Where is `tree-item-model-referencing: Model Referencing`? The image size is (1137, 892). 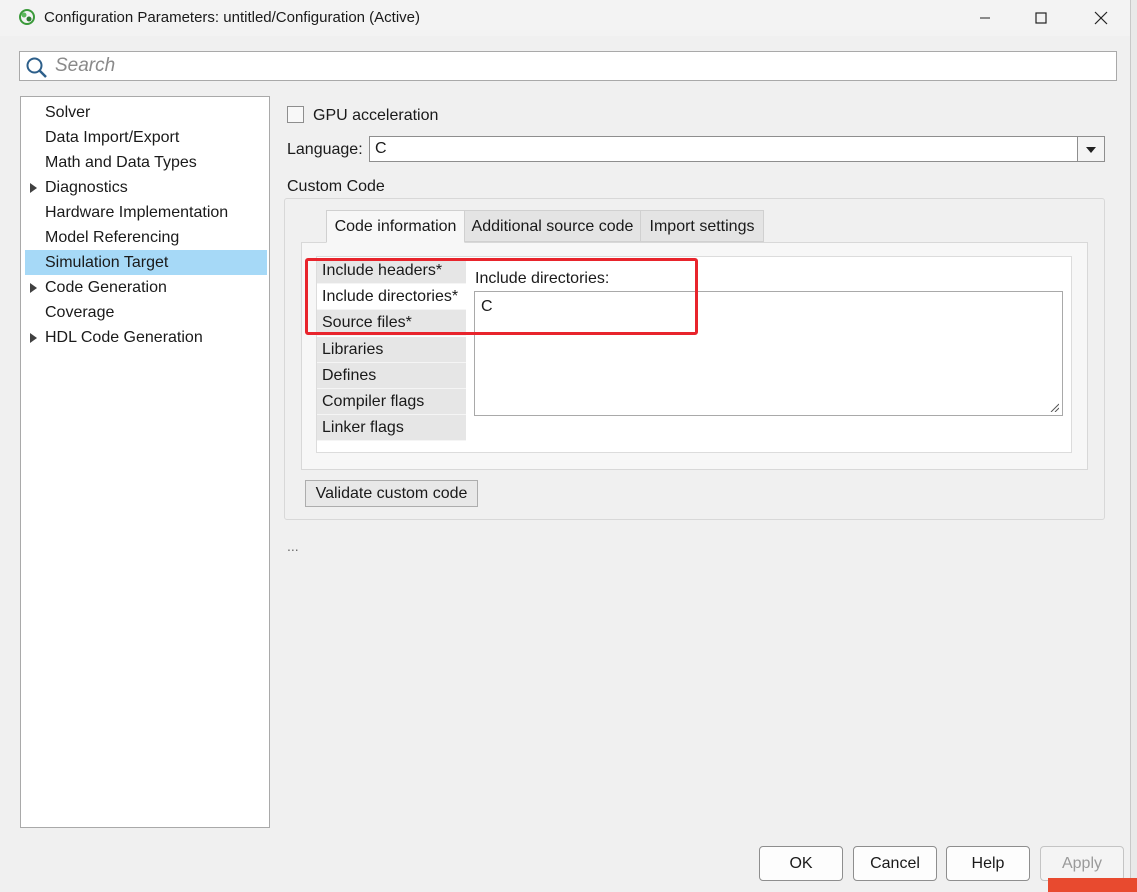
tree-item-model-referencing: Model Referencing is located at coordinates (146, 237).